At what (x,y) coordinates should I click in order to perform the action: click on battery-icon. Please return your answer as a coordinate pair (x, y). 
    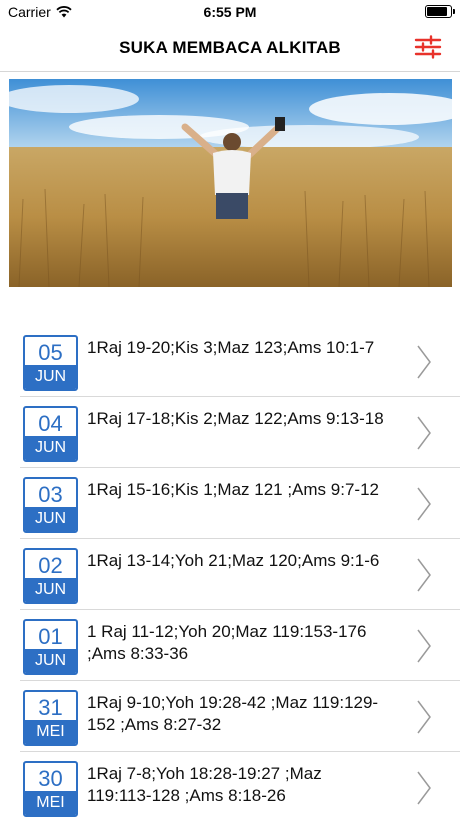
    Looking at the image, I should click on (440, 11).